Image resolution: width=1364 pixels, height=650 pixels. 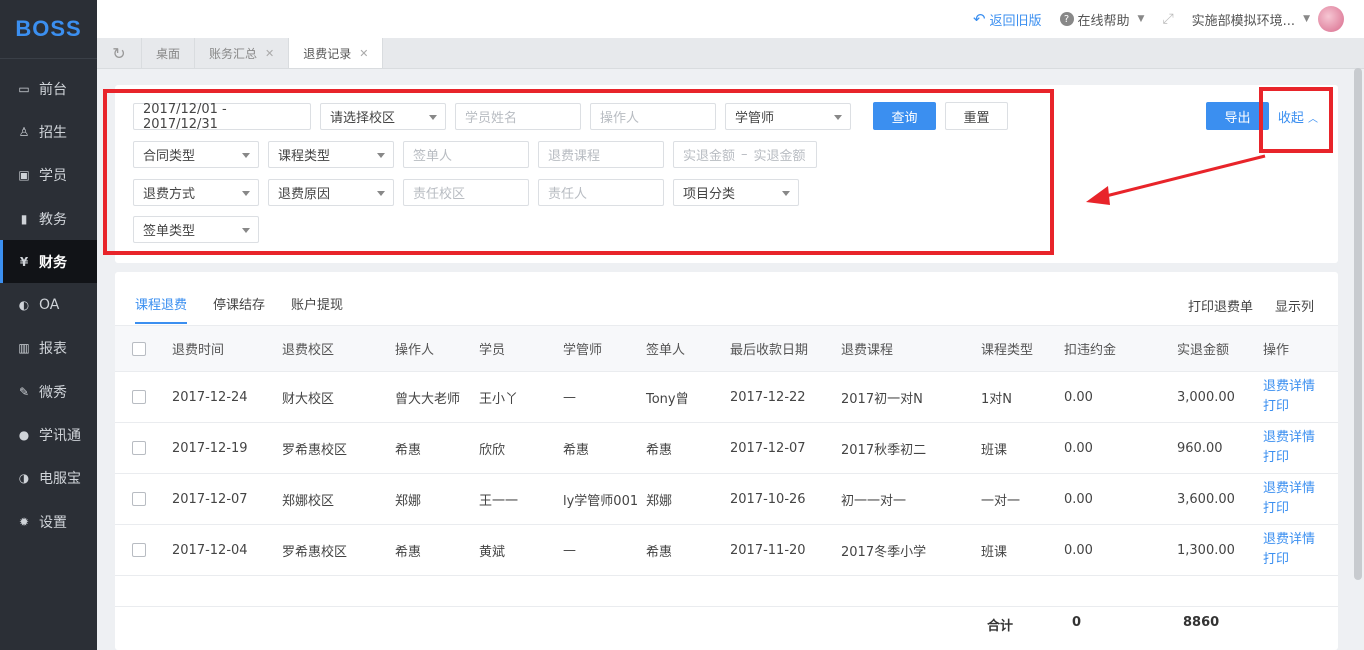 I want to click on subtab-course-refund: 课程退费, so click(x=161, y=309).